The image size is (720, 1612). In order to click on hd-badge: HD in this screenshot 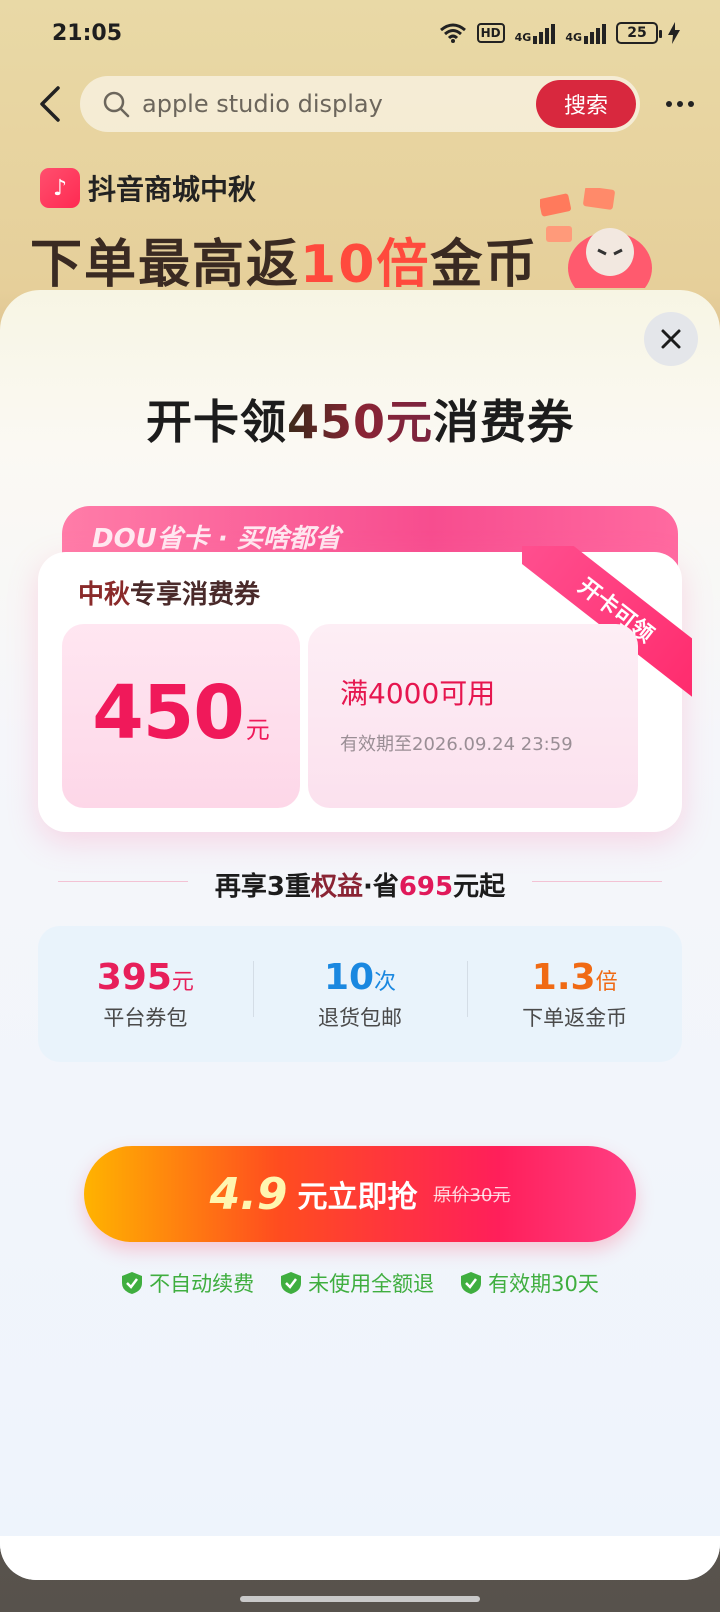, I will do `click(490, 33)`.